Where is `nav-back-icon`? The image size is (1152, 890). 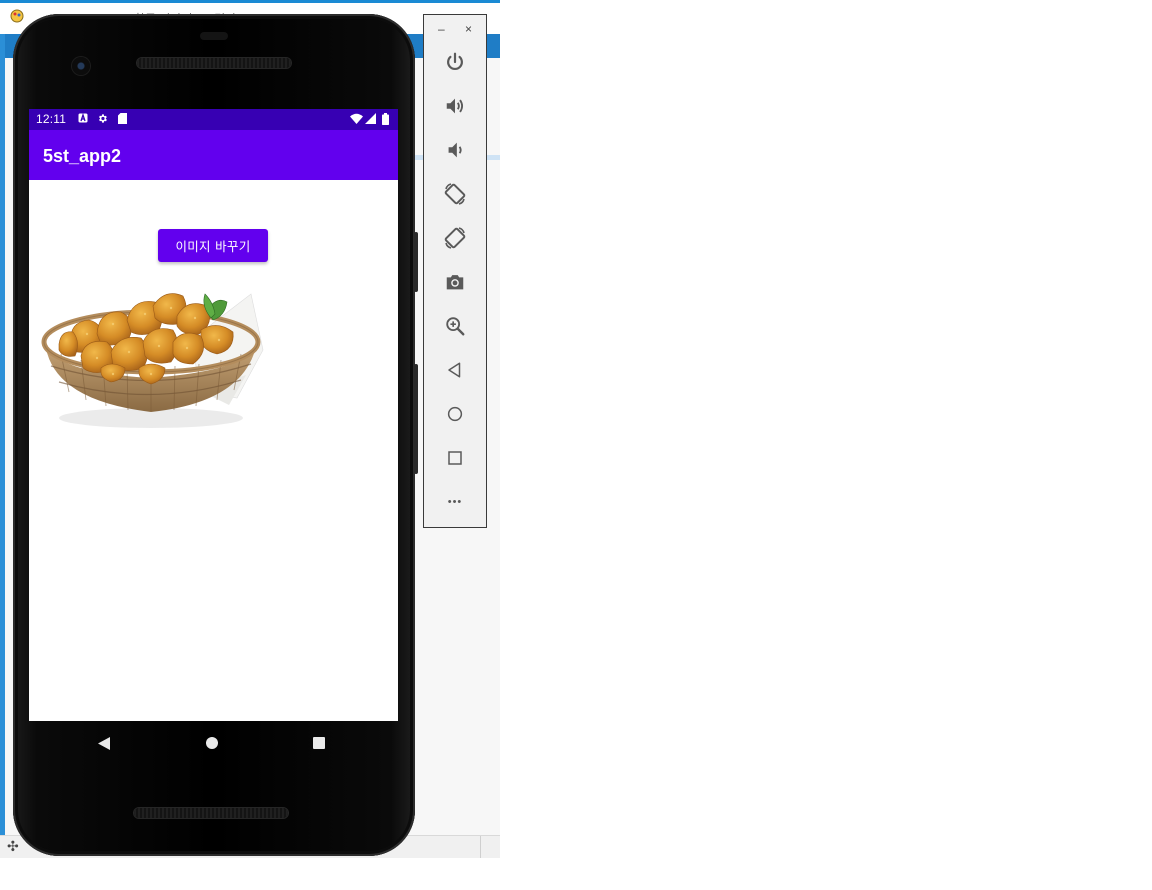 nav-back-icon is located at coordinates (104, 743).